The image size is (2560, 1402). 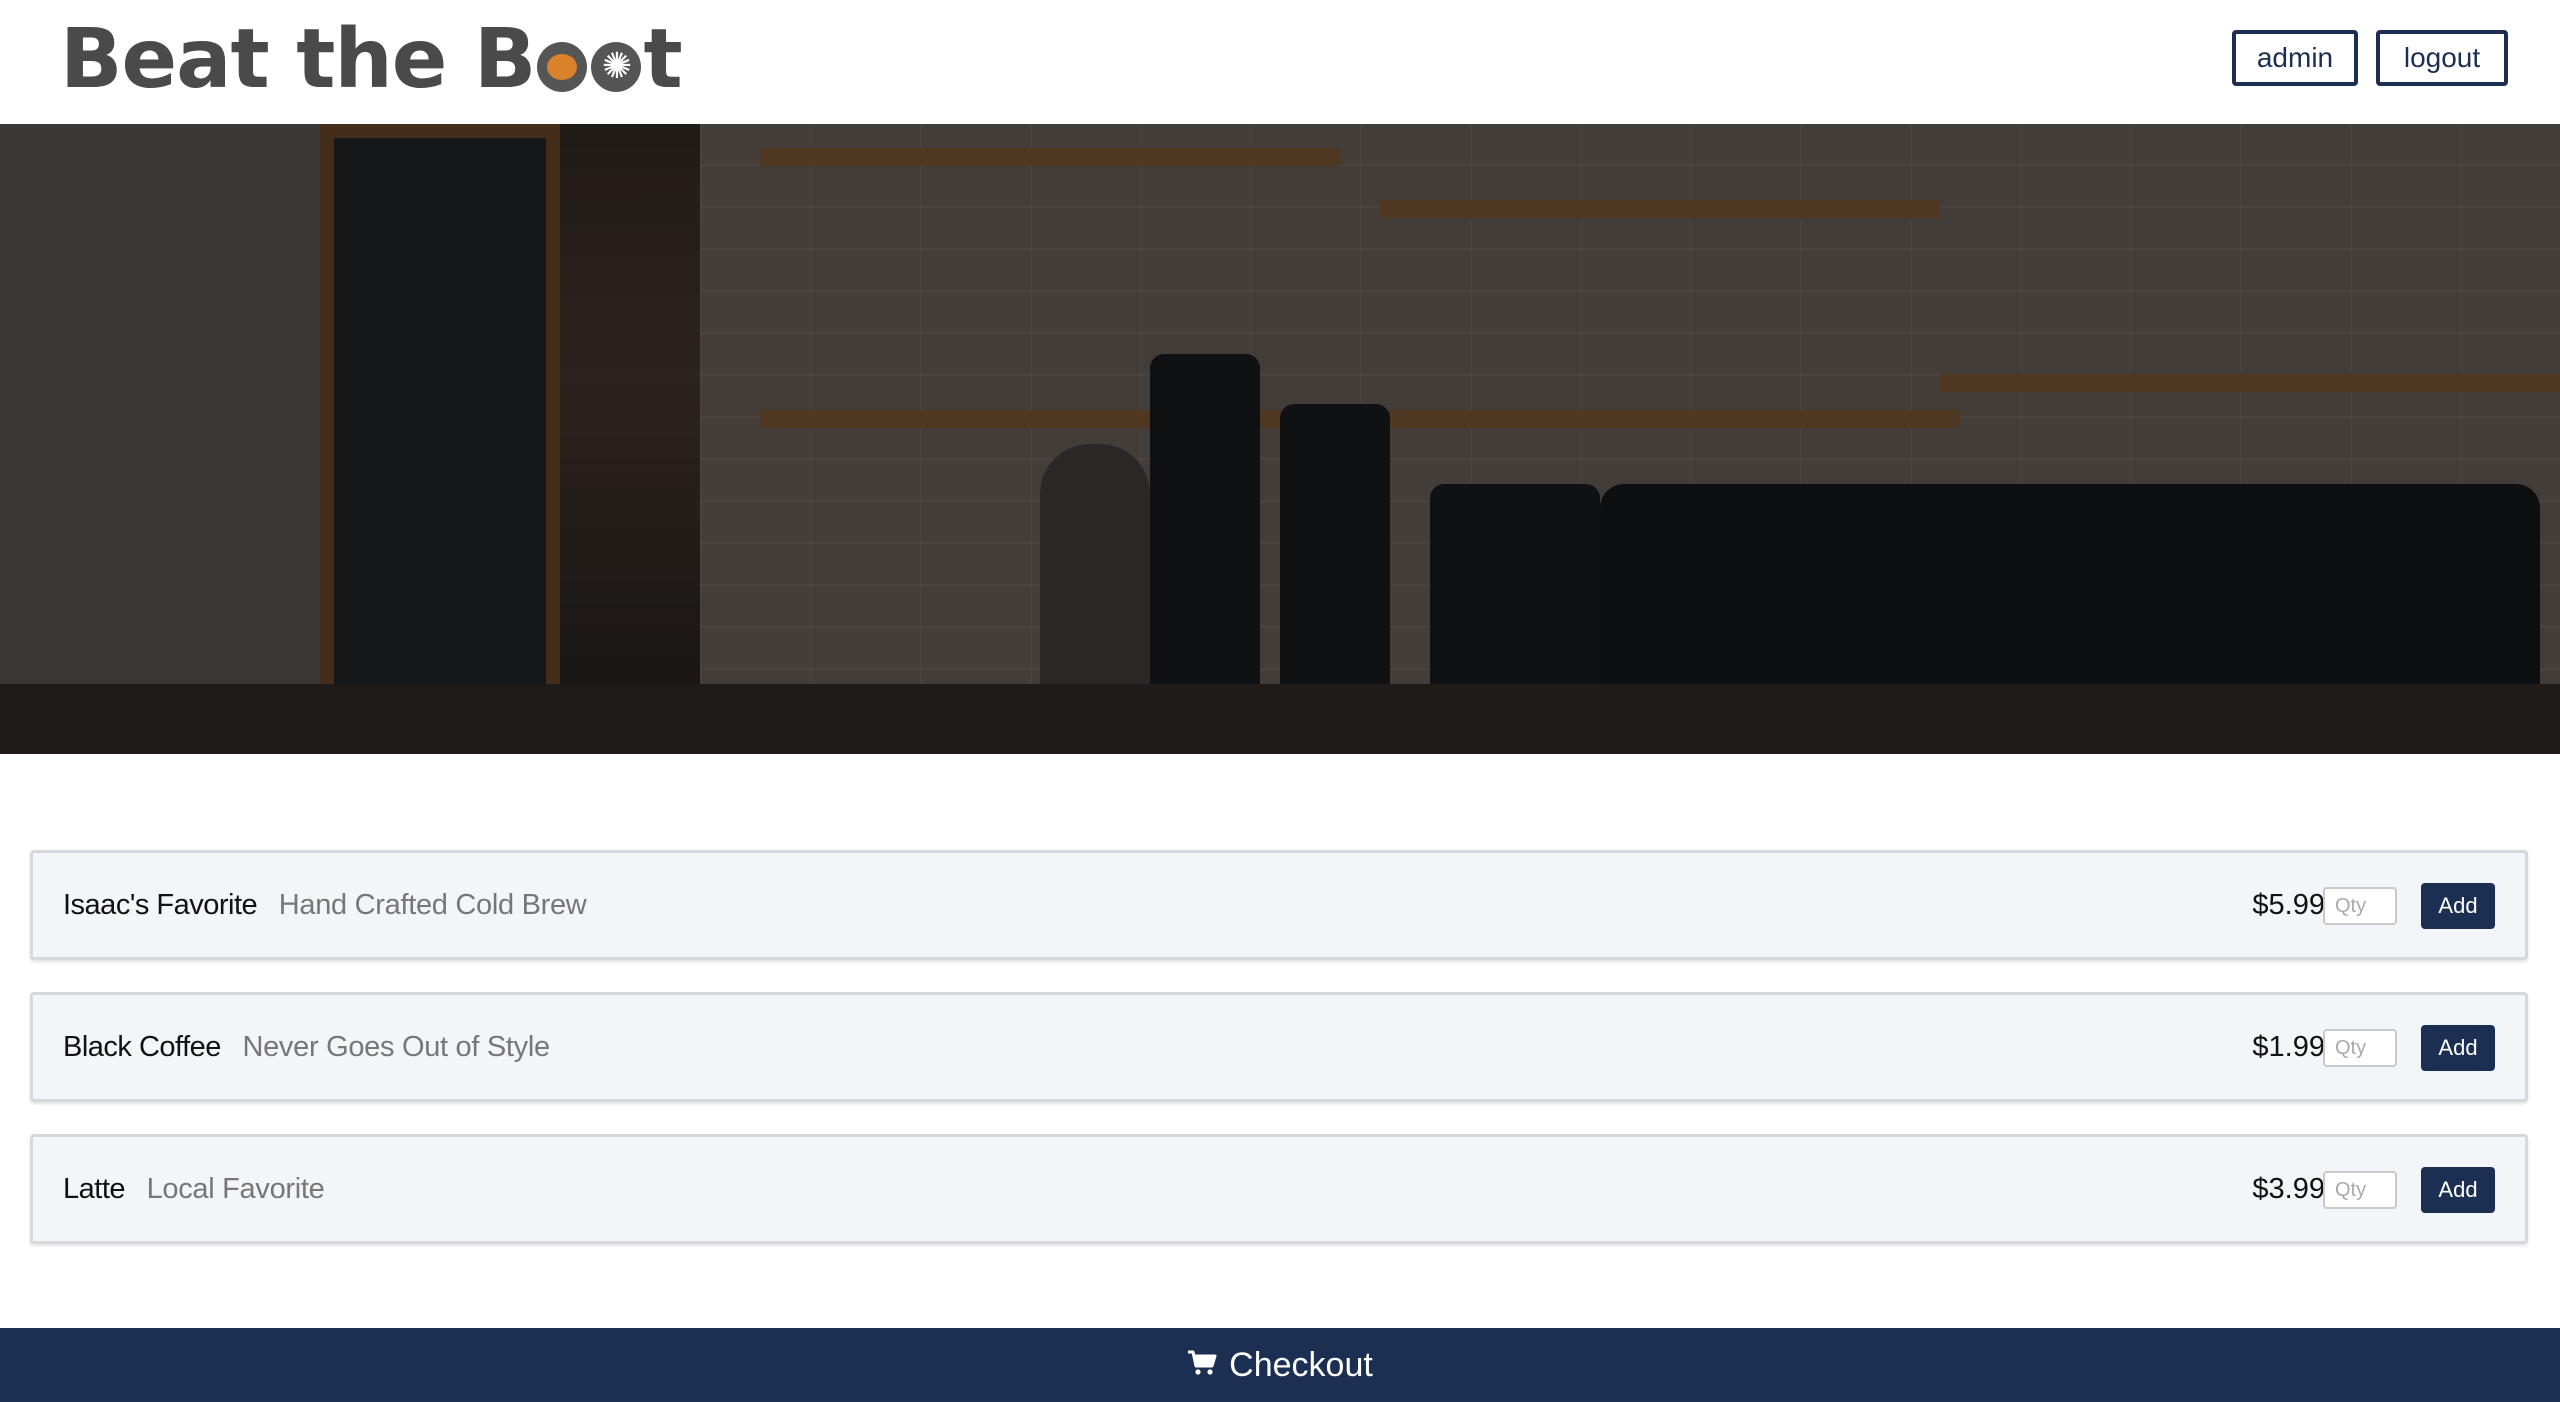 What do you see at coordinates (432, 905) in the screenshot?
I see `product-description: Hand Crafted Cold Brew` at bounding box center [432, 905].